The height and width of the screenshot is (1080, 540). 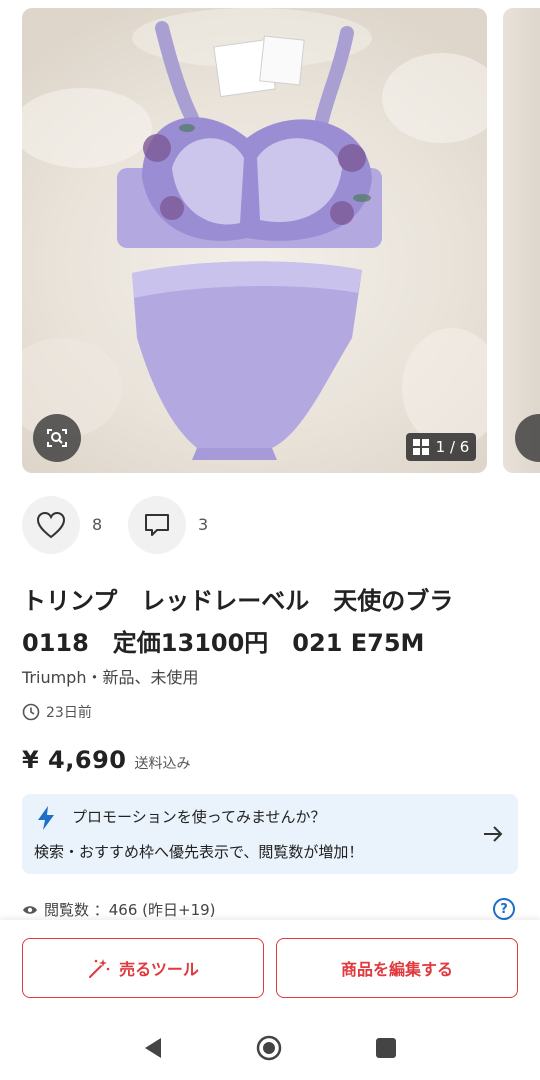 I want to click on sell-tools-button: 売るツール, so click(x=143, y=968).